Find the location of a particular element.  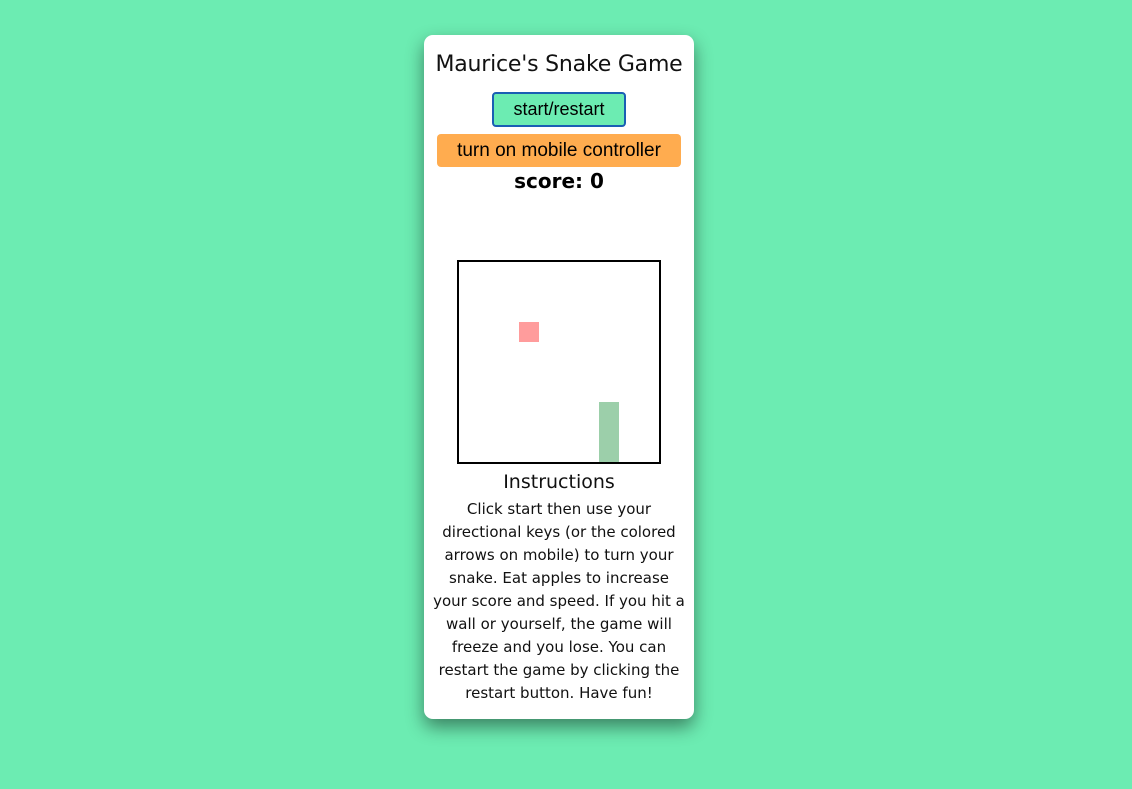

score-display: score: 0 is located at coordinates (559, 181).